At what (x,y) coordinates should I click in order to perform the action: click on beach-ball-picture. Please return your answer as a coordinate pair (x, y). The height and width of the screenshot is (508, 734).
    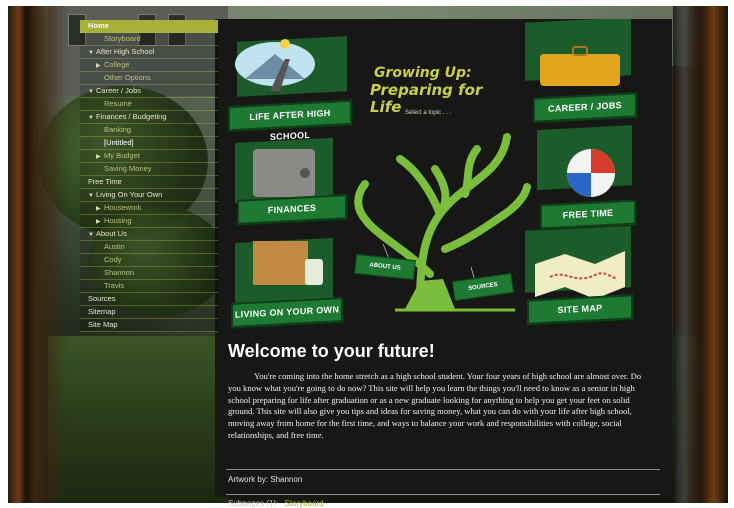
    Looking at the image, I should click on (584, 161).